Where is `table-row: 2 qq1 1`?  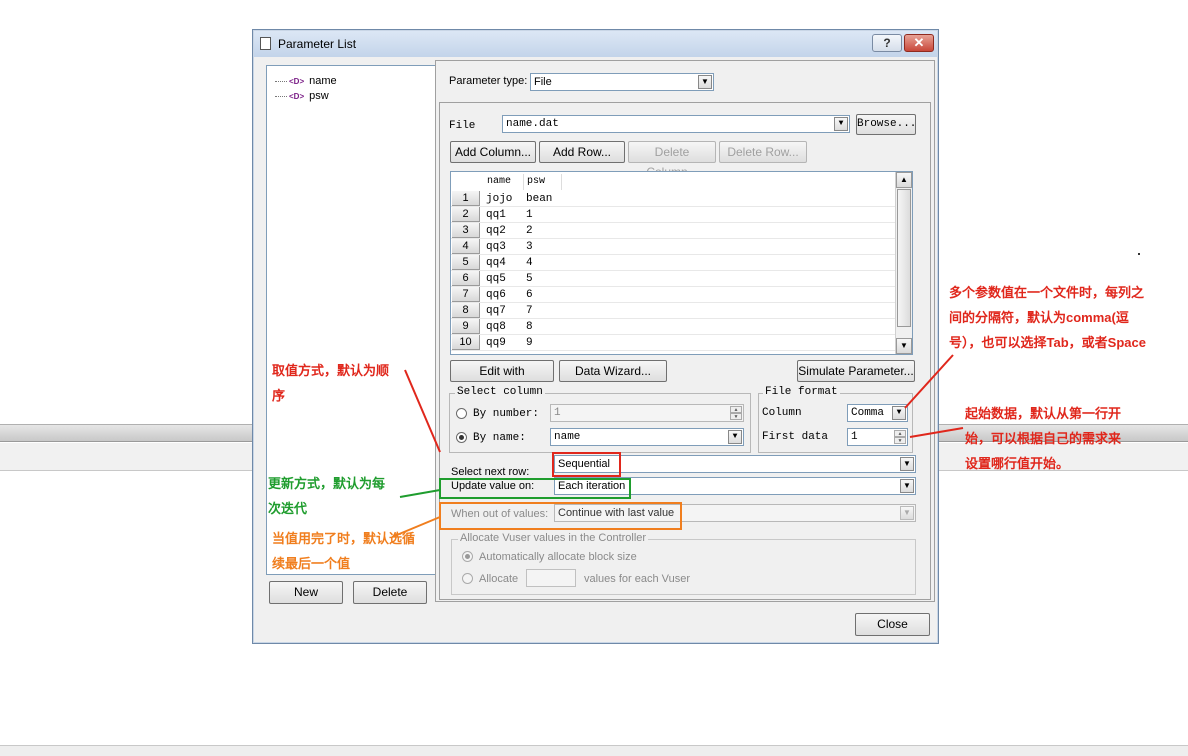
table-row: 2 qq1 1 is located at coordinates (673, 215).